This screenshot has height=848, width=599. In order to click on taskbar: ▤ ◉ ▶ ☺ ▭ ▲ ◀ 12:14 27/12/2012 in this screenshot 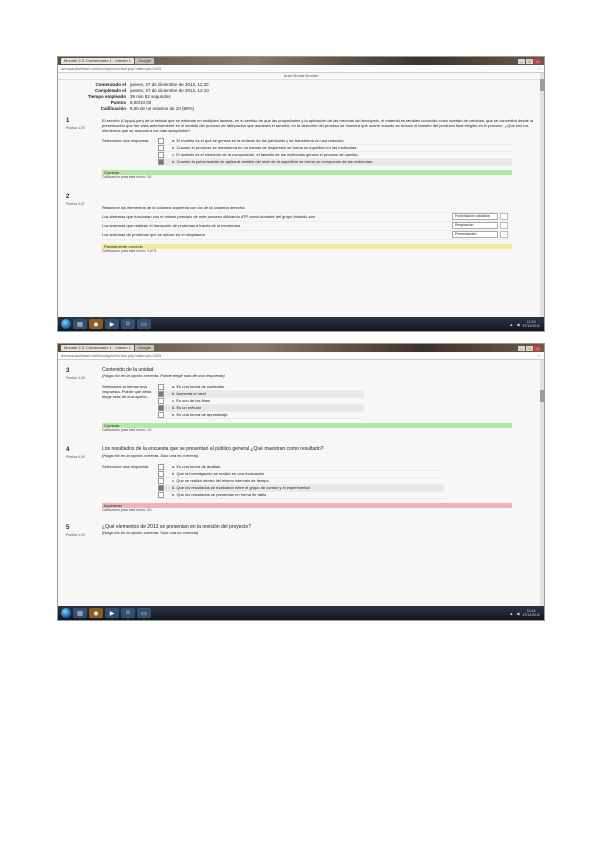, I will do `click(301, 613)`.